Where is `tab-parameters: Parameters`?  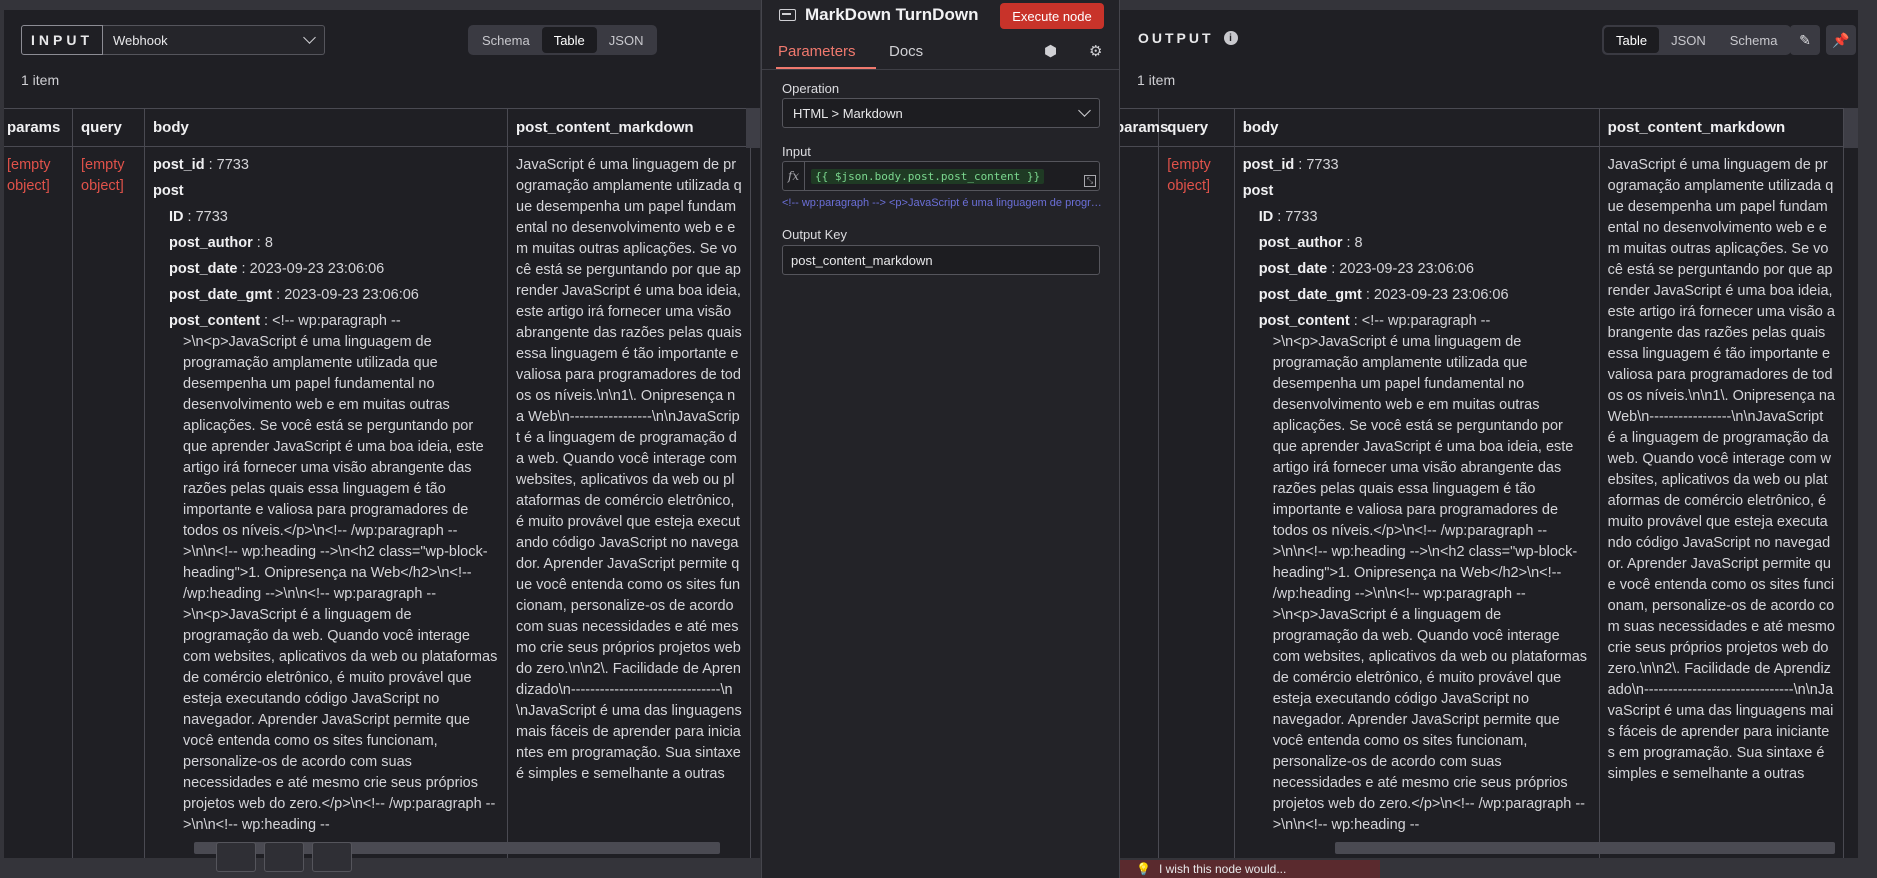
tab-parameters: Parameters is located at coordinates (817, 51).